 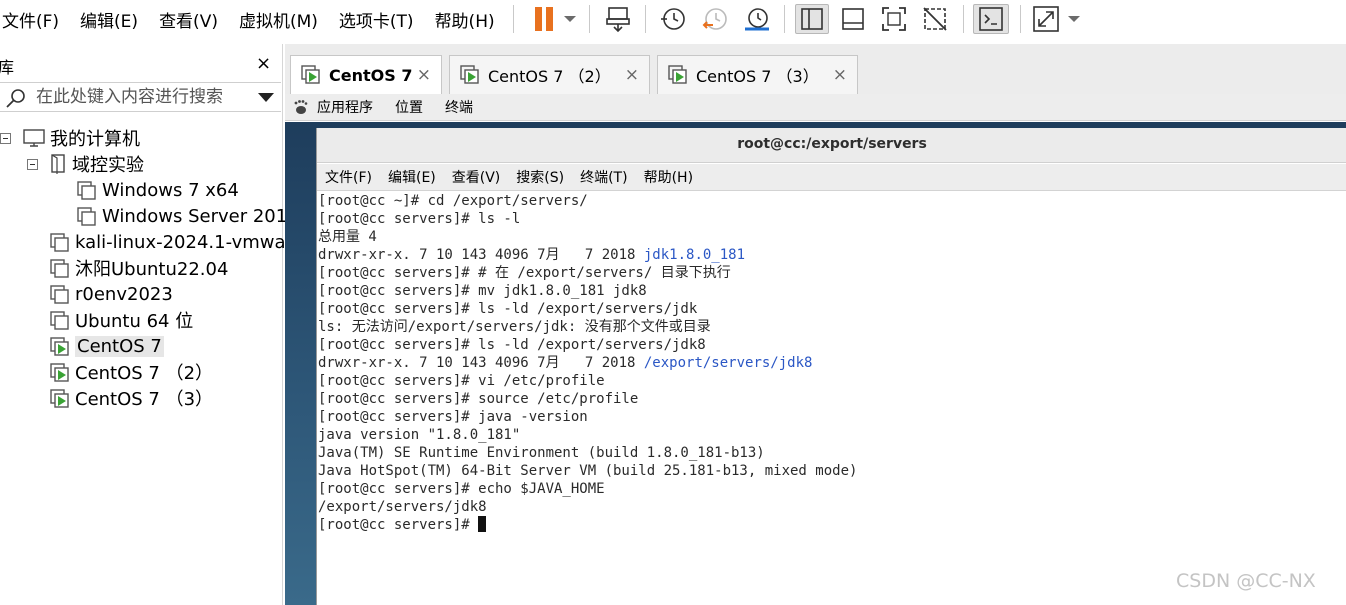 I want to click on terminal-menu-search: 搜索(S), so click(x=540, y=177).